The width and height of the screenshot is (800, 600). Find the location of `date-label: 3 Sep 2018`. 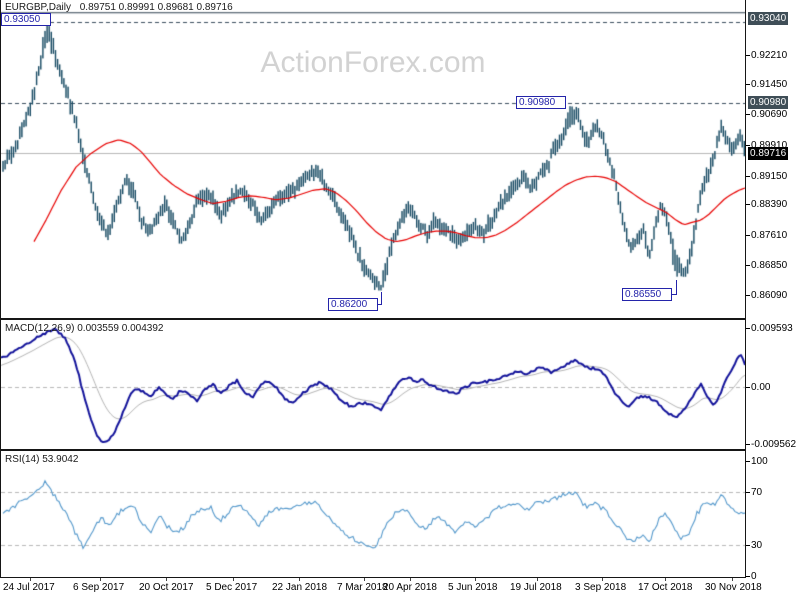

date-label: 3 Sep 2018 is located at coordinates (601, 587).